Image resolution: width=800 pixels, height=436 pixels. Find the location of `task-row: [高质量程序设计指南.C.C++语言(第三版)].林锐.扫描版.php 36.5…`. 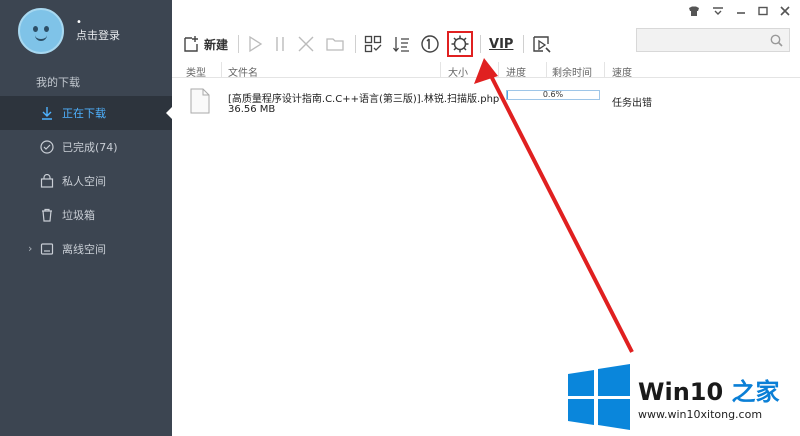

task-row: [高质量程序设计指南.C.C++语言(第三版)].林锐.扫描版.php 36.5… is located at coordinates (486, 104).